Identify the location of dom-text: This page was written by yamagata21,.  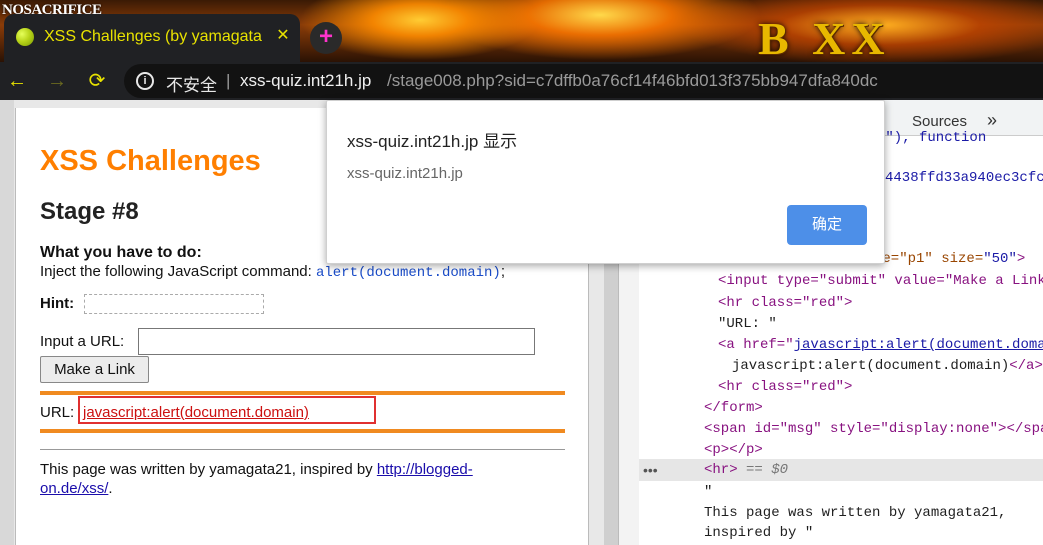
(855, 513).